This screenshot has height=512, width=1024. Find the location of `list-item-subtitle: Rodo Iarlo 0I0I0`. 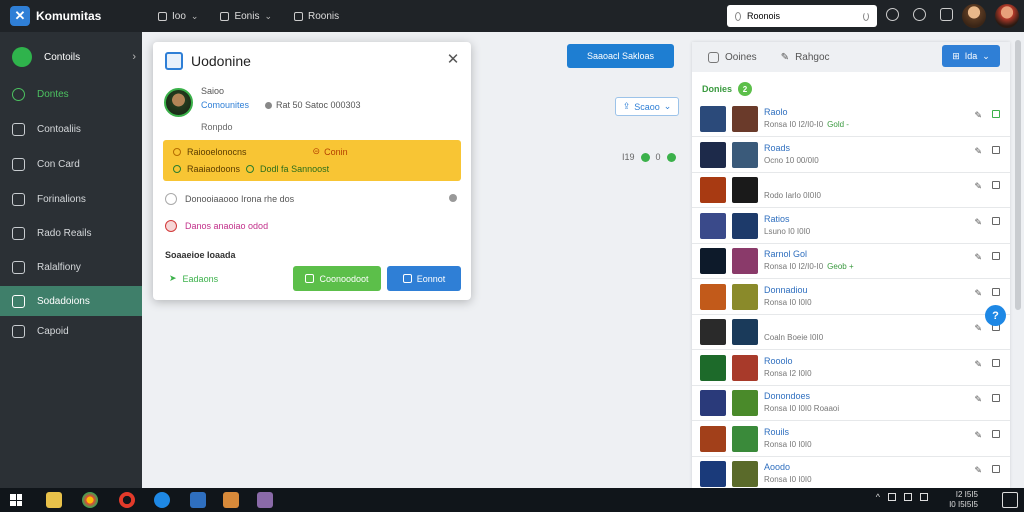

list-item-subtitle: Rodo Iarlo 0I0I0 is located at coordinates (794, 195).